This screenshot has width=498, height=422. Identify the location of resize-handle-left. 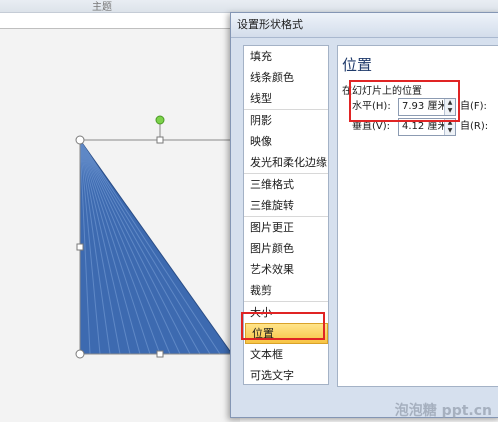
(80, 247).